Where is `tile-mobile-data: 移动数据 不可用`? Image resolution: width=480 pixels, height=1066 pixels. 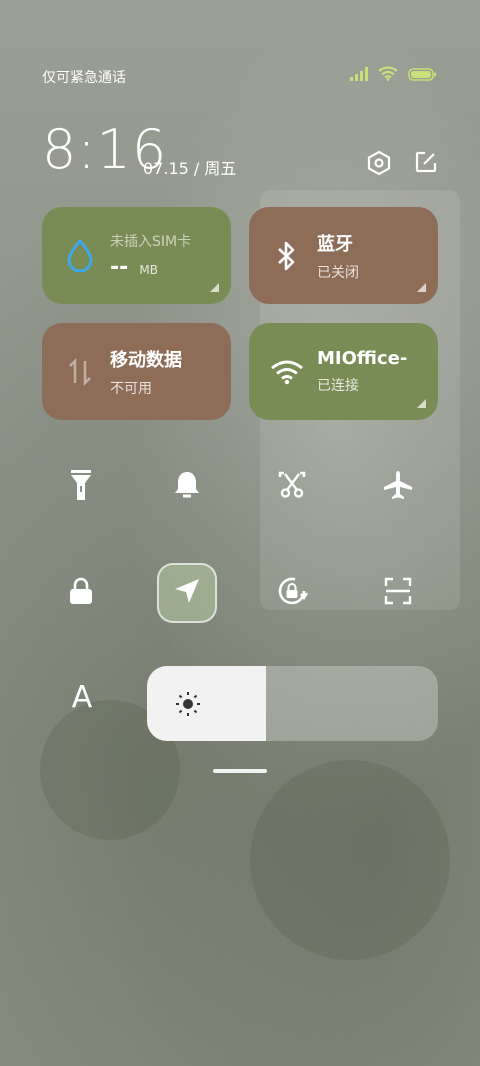
tile-mobile-data: 移动数据 不可用 is located at coordinates (136, 371).